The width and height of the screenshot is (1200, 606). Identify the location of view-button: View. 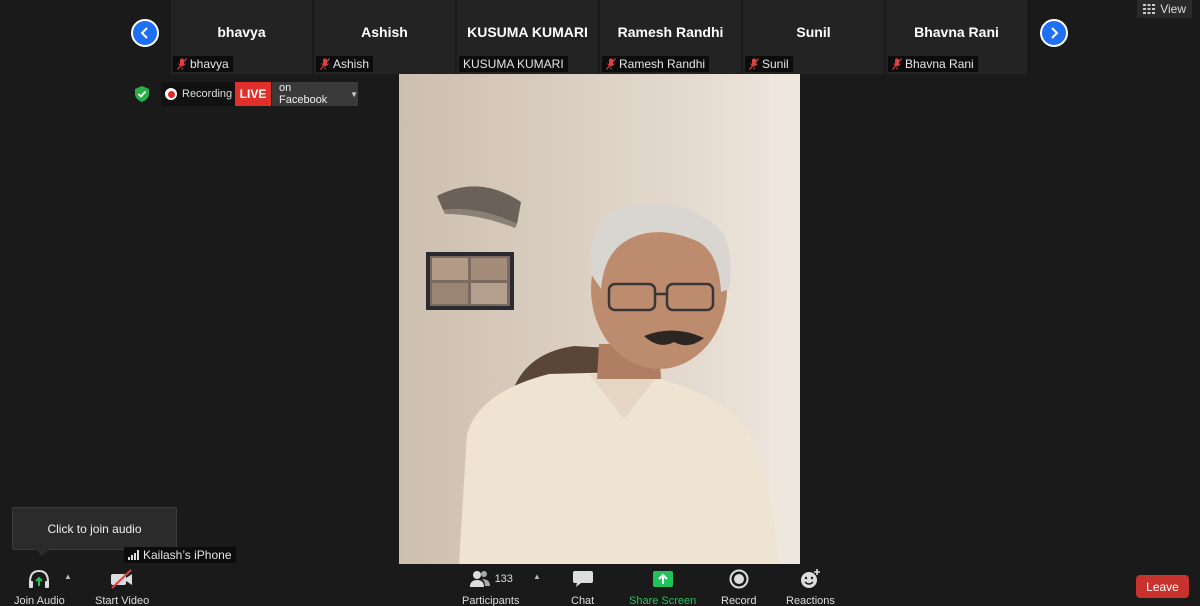
(1164, 9).